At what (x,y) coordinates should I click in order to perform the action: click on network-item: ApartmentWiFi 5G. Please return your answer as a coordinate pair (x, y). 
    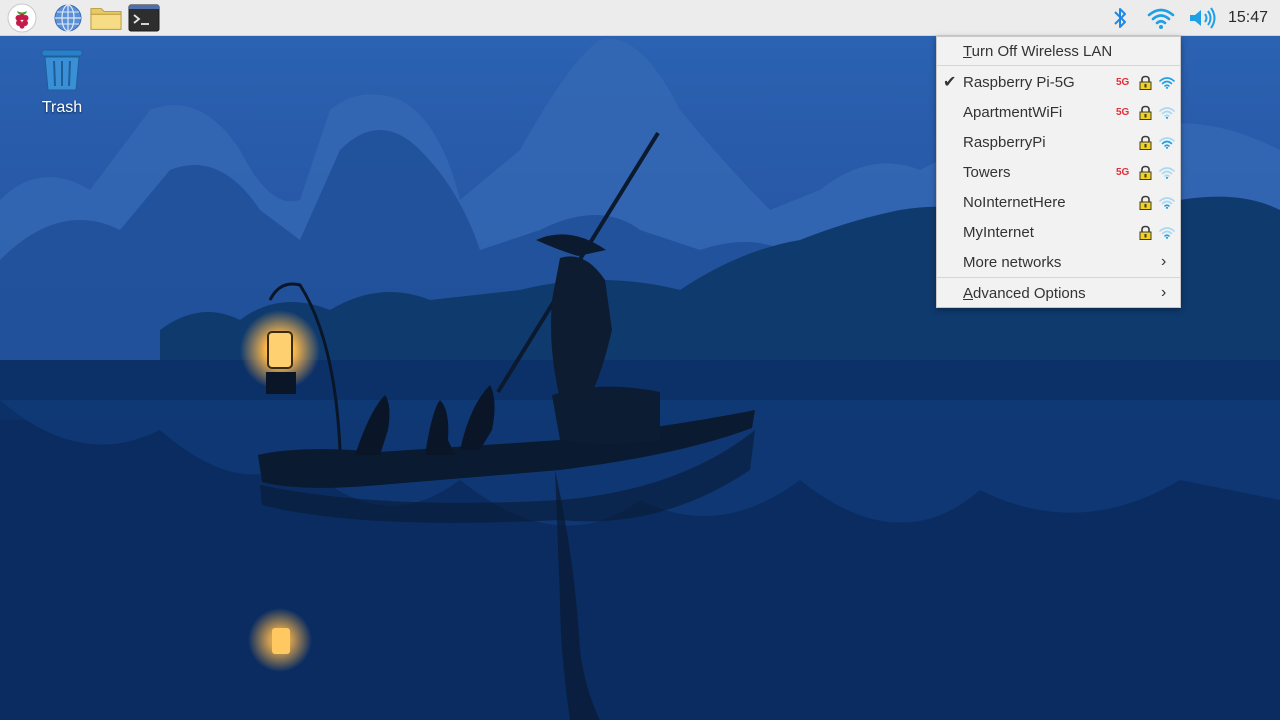
    Looking at the image, I should click on (1058, 113).